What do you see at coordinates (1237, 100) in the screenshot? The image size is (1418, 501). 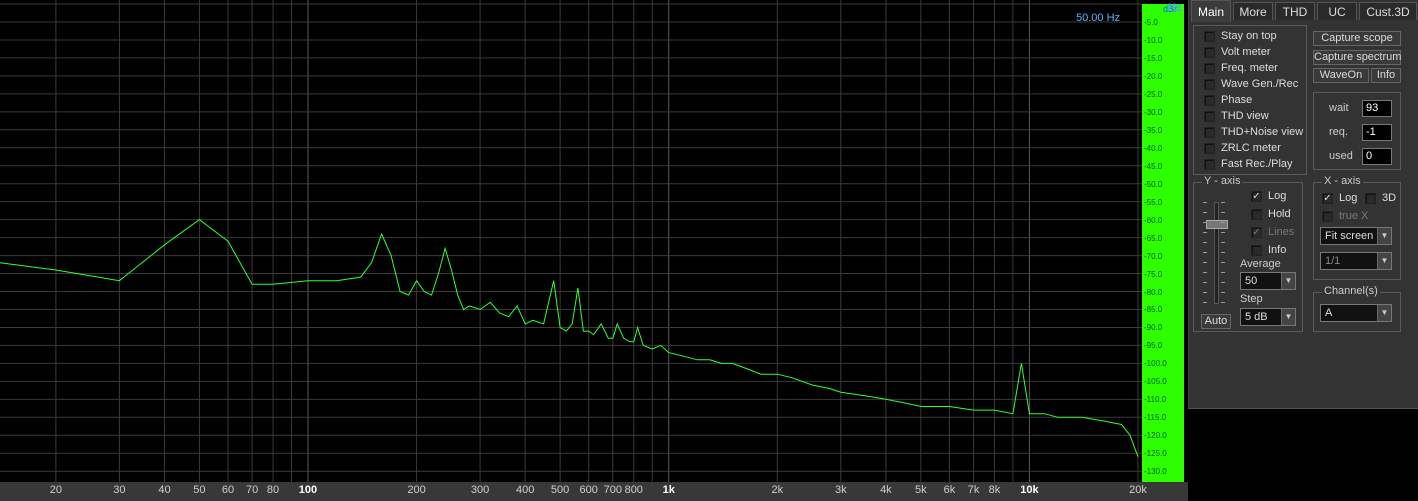 I see `option-label: Phase` at bounding box center [1237, 100].